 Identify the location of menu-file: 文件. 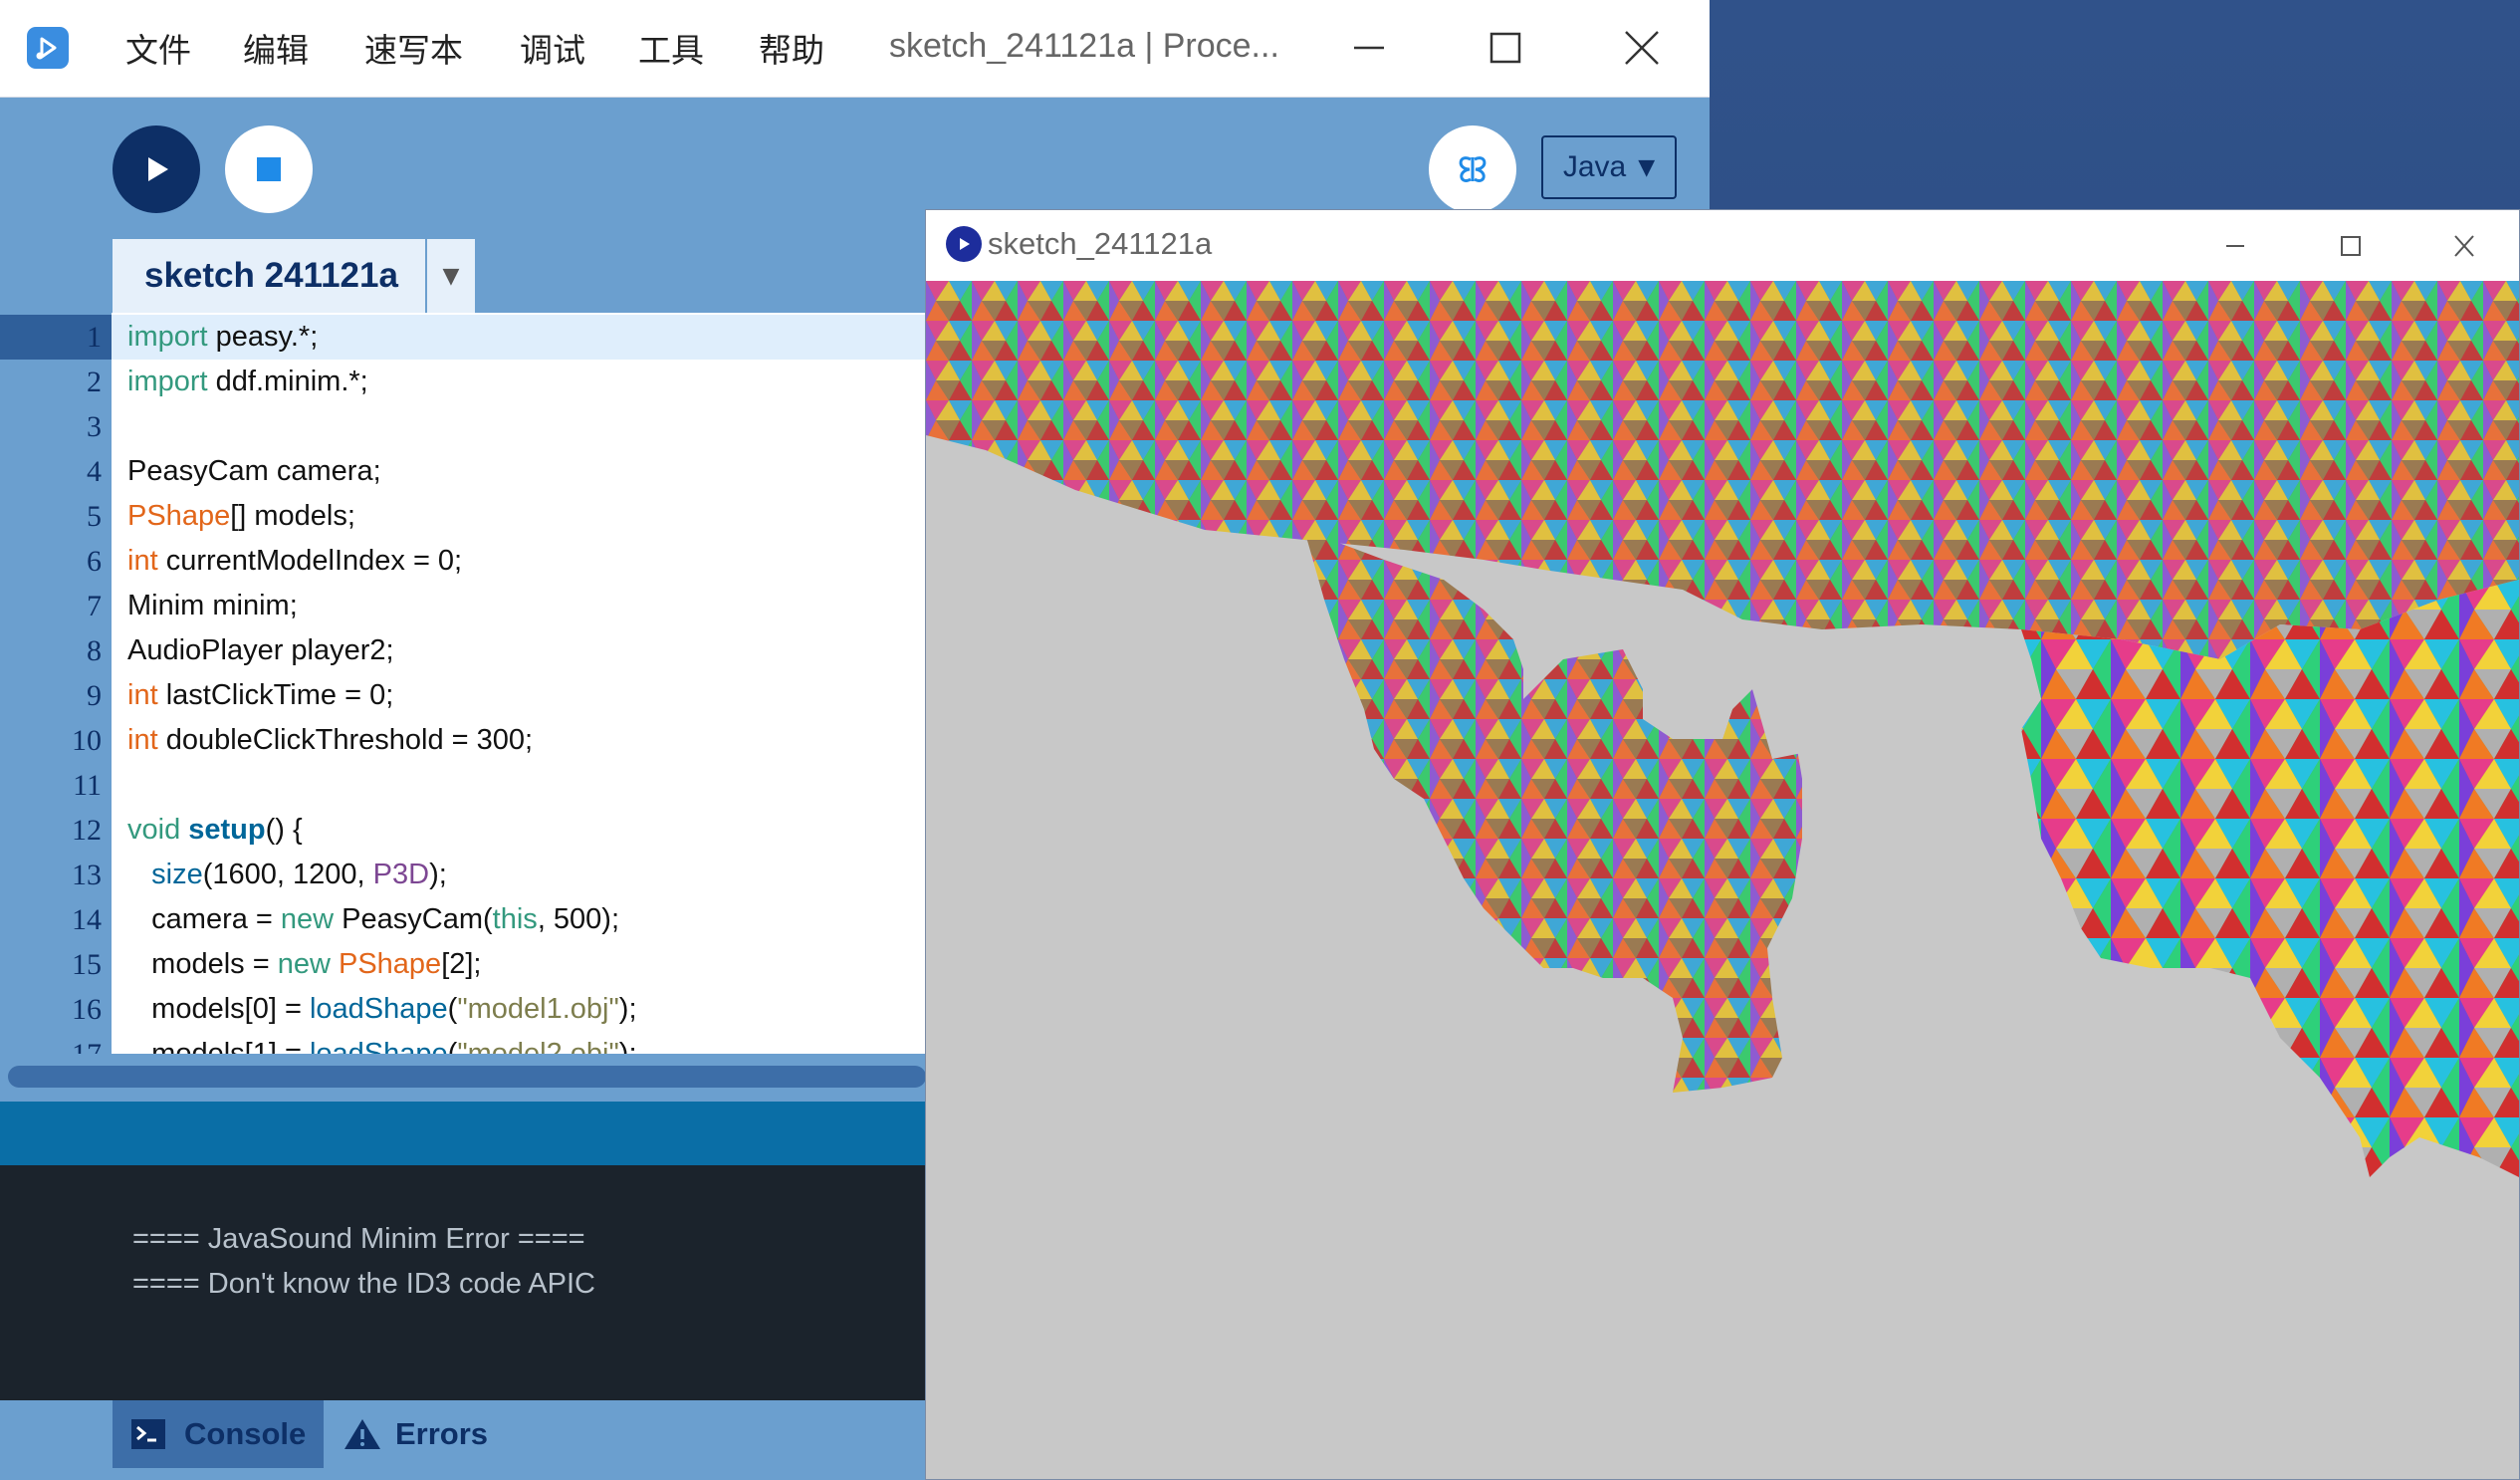
(158, 48).